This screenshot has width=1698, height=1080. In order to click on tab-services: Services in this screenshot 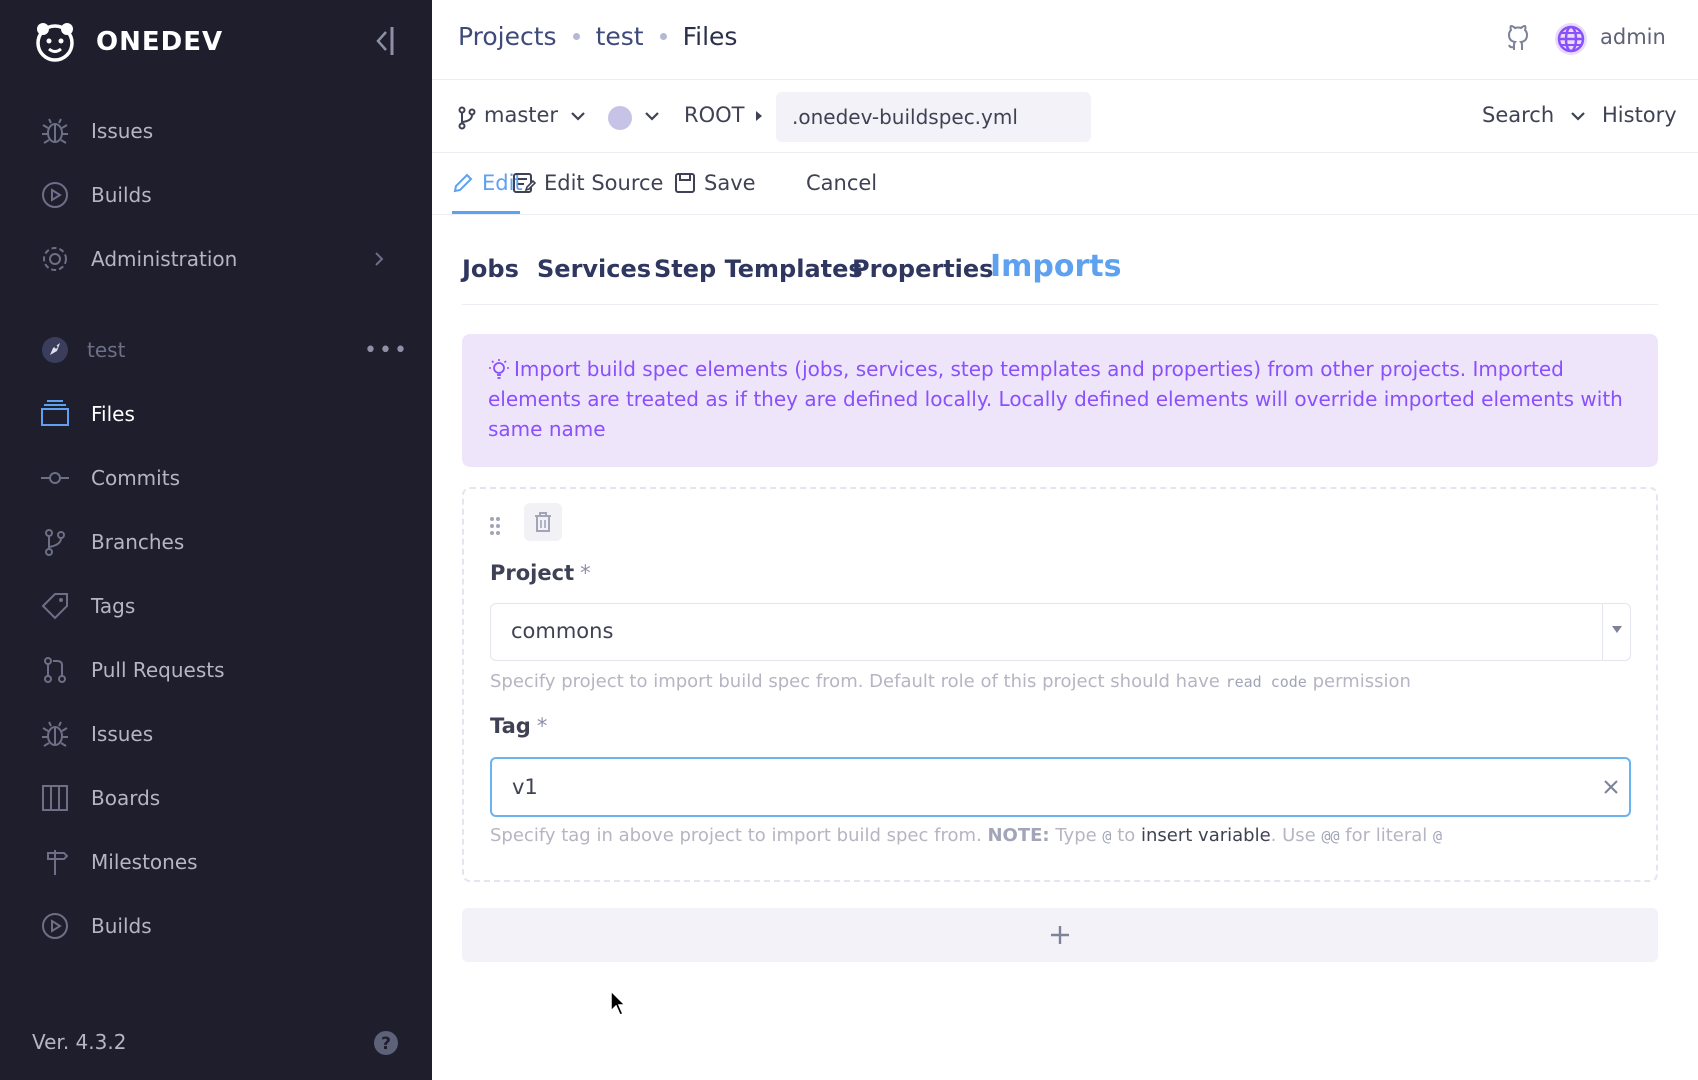, I will do `click(594, 269)`.